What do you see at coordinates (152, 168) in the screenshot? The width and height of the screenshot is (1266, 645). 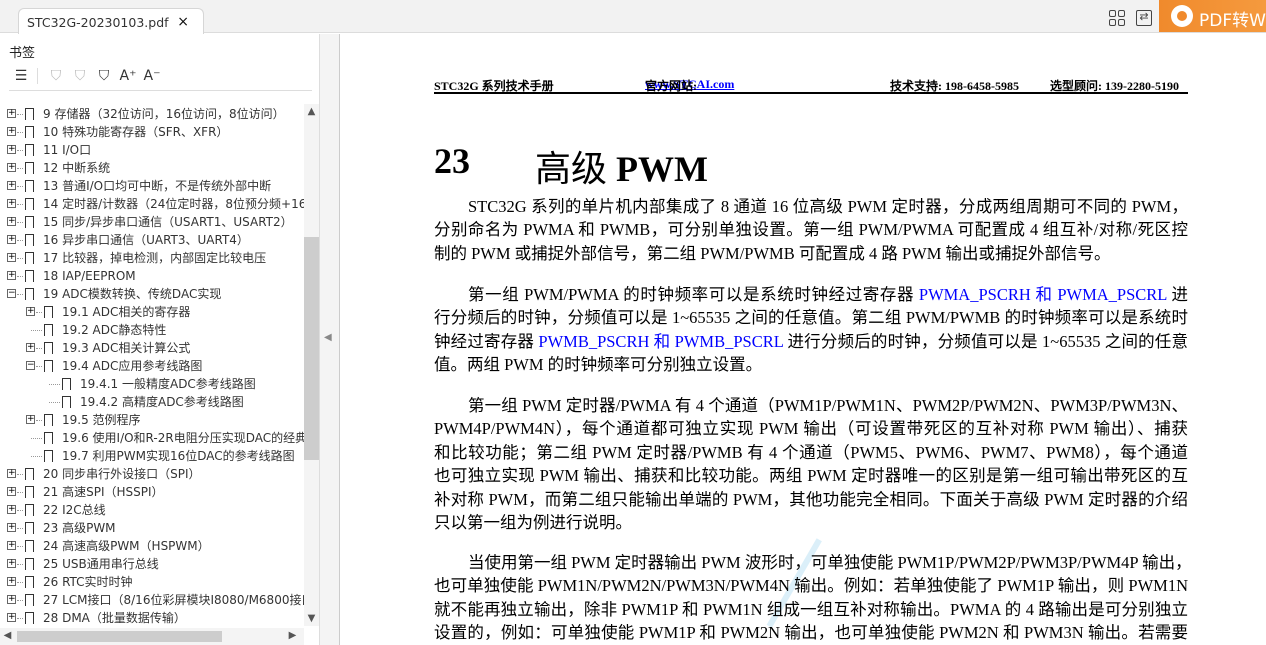 I see `bookmark-item: +12 中断系统` at bounding box center [152, 168].